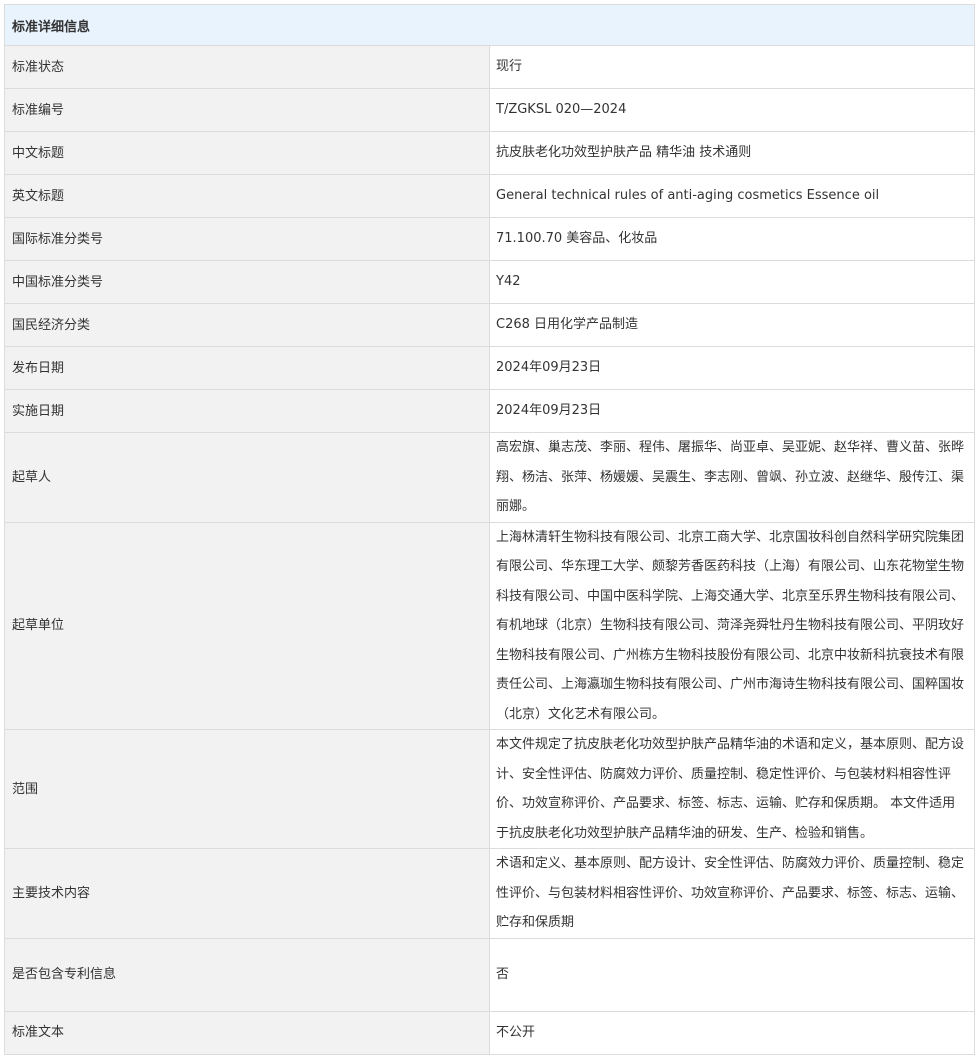 The width and height of the screenshot is (980, 1055). I want to click on row-value: 否, so click(732, 974).